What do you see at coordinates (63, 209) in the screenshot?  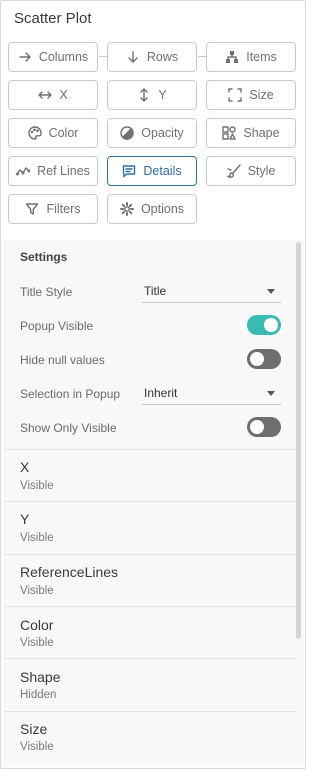 I see `filters-button-label: Filters` at bounding box center [63, 209].